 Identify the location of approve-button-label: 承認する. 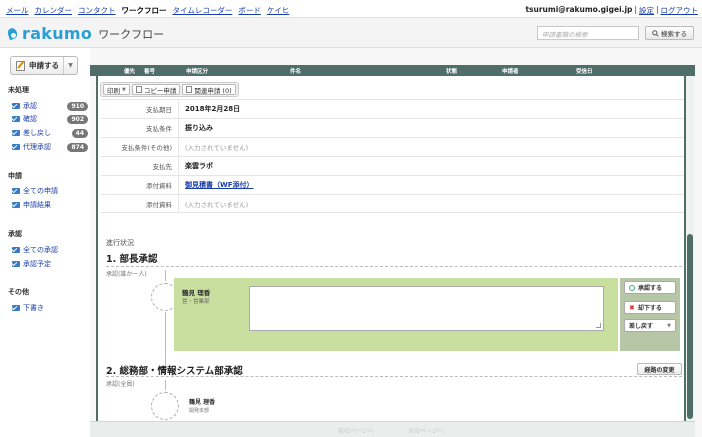
(650, 288).